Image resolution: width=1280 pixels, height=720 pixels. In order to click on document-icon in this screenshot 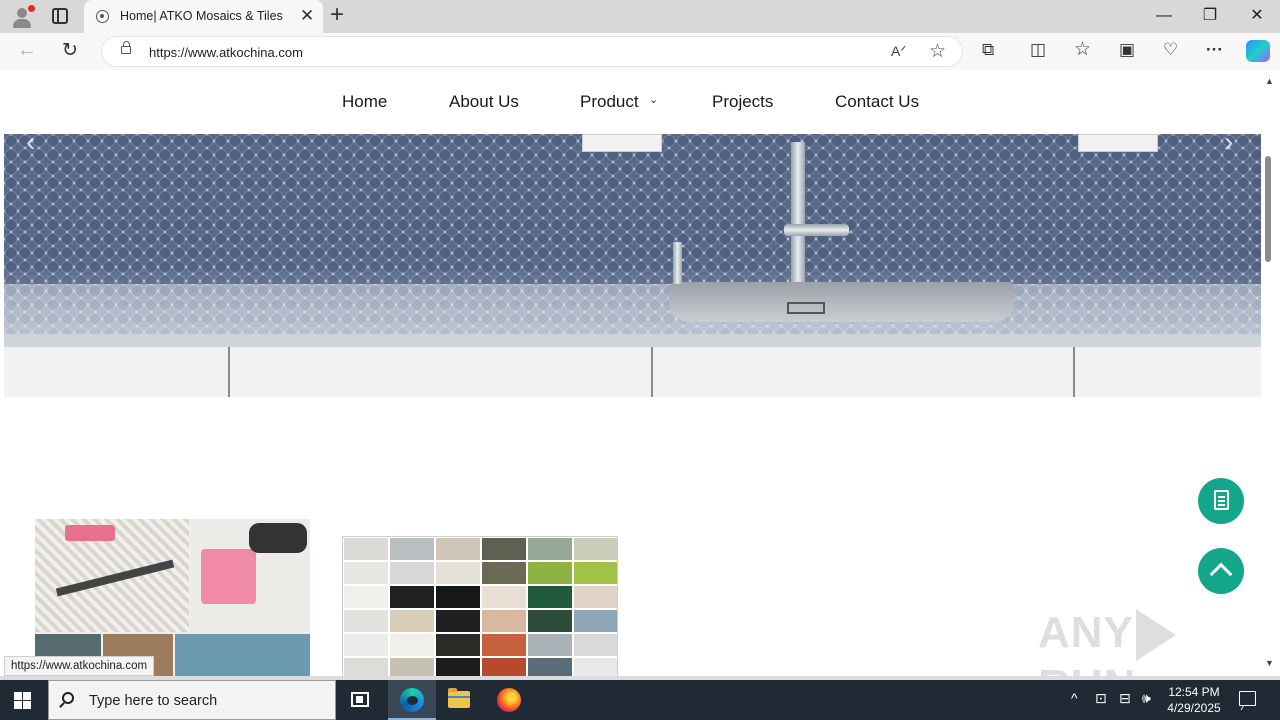, I will do `click(1221, 500)`.